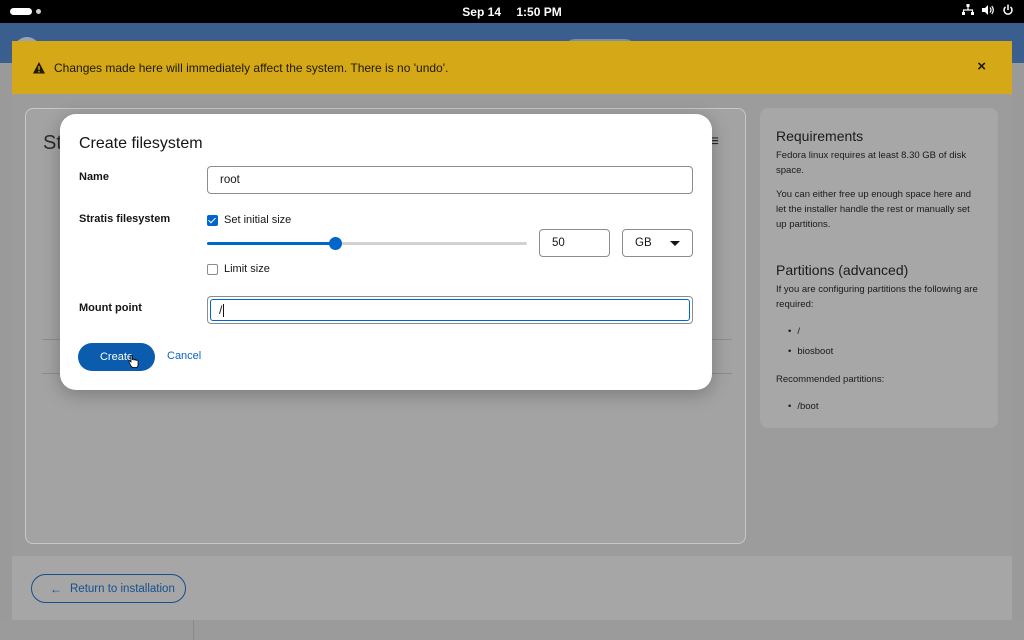  What do you see at coordinates (116, 357) in the screenshot?
I see `create-button: Create` at bounding box center [116, 357].